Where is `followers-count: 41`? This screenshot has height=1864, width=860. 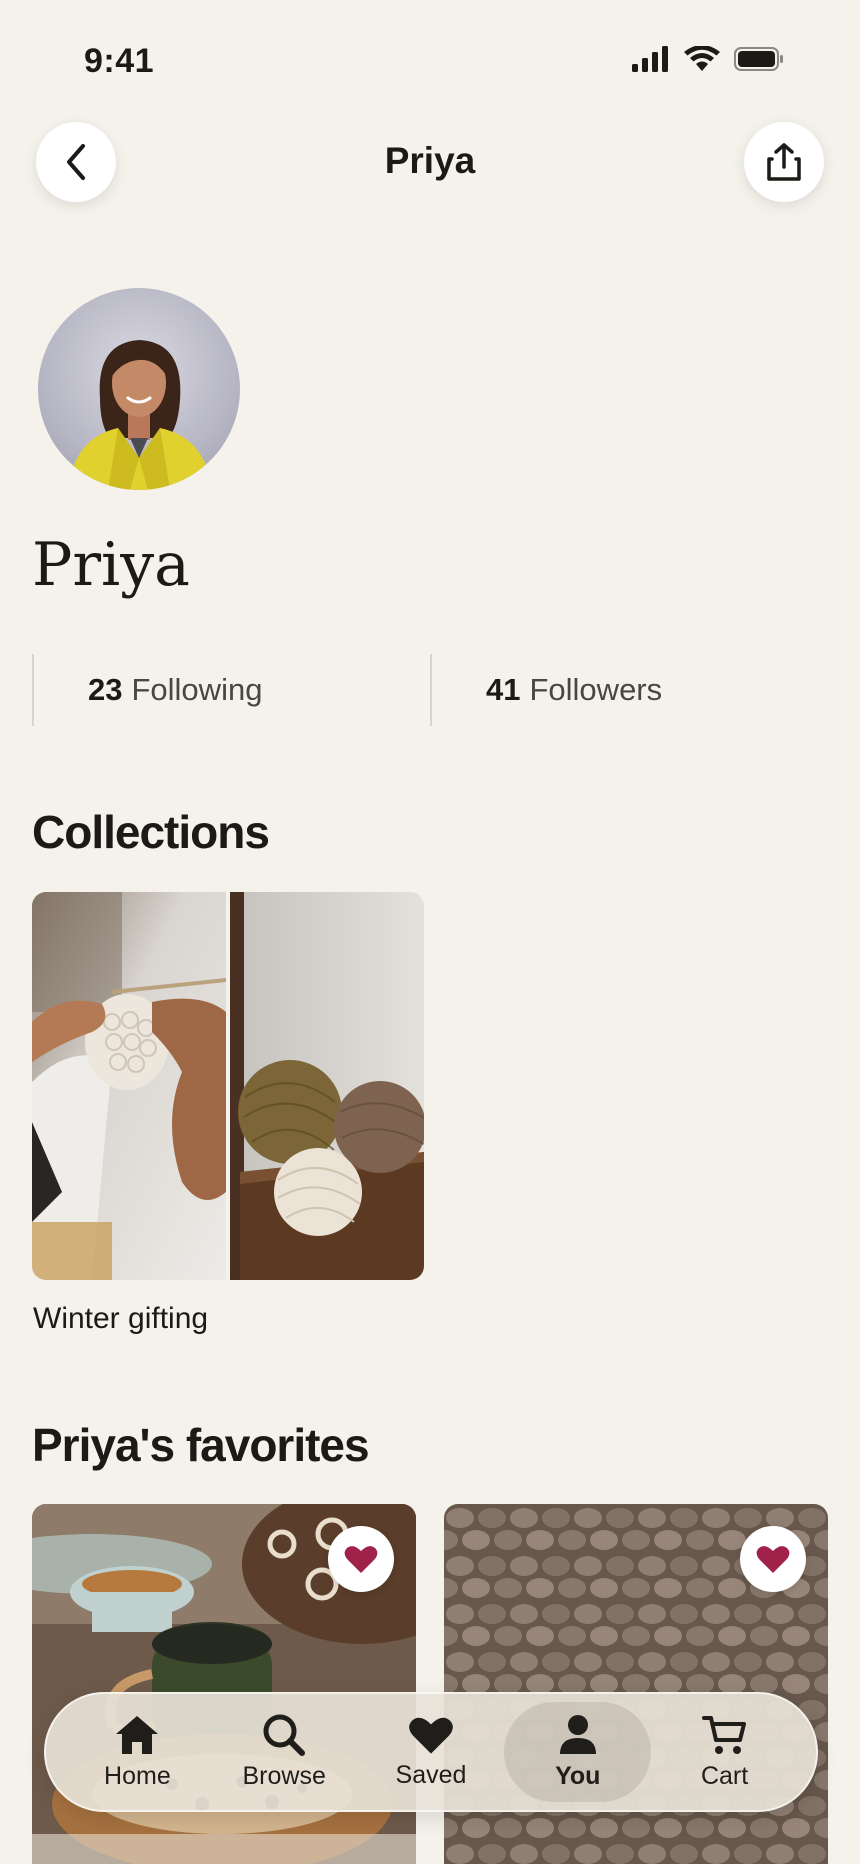 followers-count: 41 is located at coordinates (503, 689).